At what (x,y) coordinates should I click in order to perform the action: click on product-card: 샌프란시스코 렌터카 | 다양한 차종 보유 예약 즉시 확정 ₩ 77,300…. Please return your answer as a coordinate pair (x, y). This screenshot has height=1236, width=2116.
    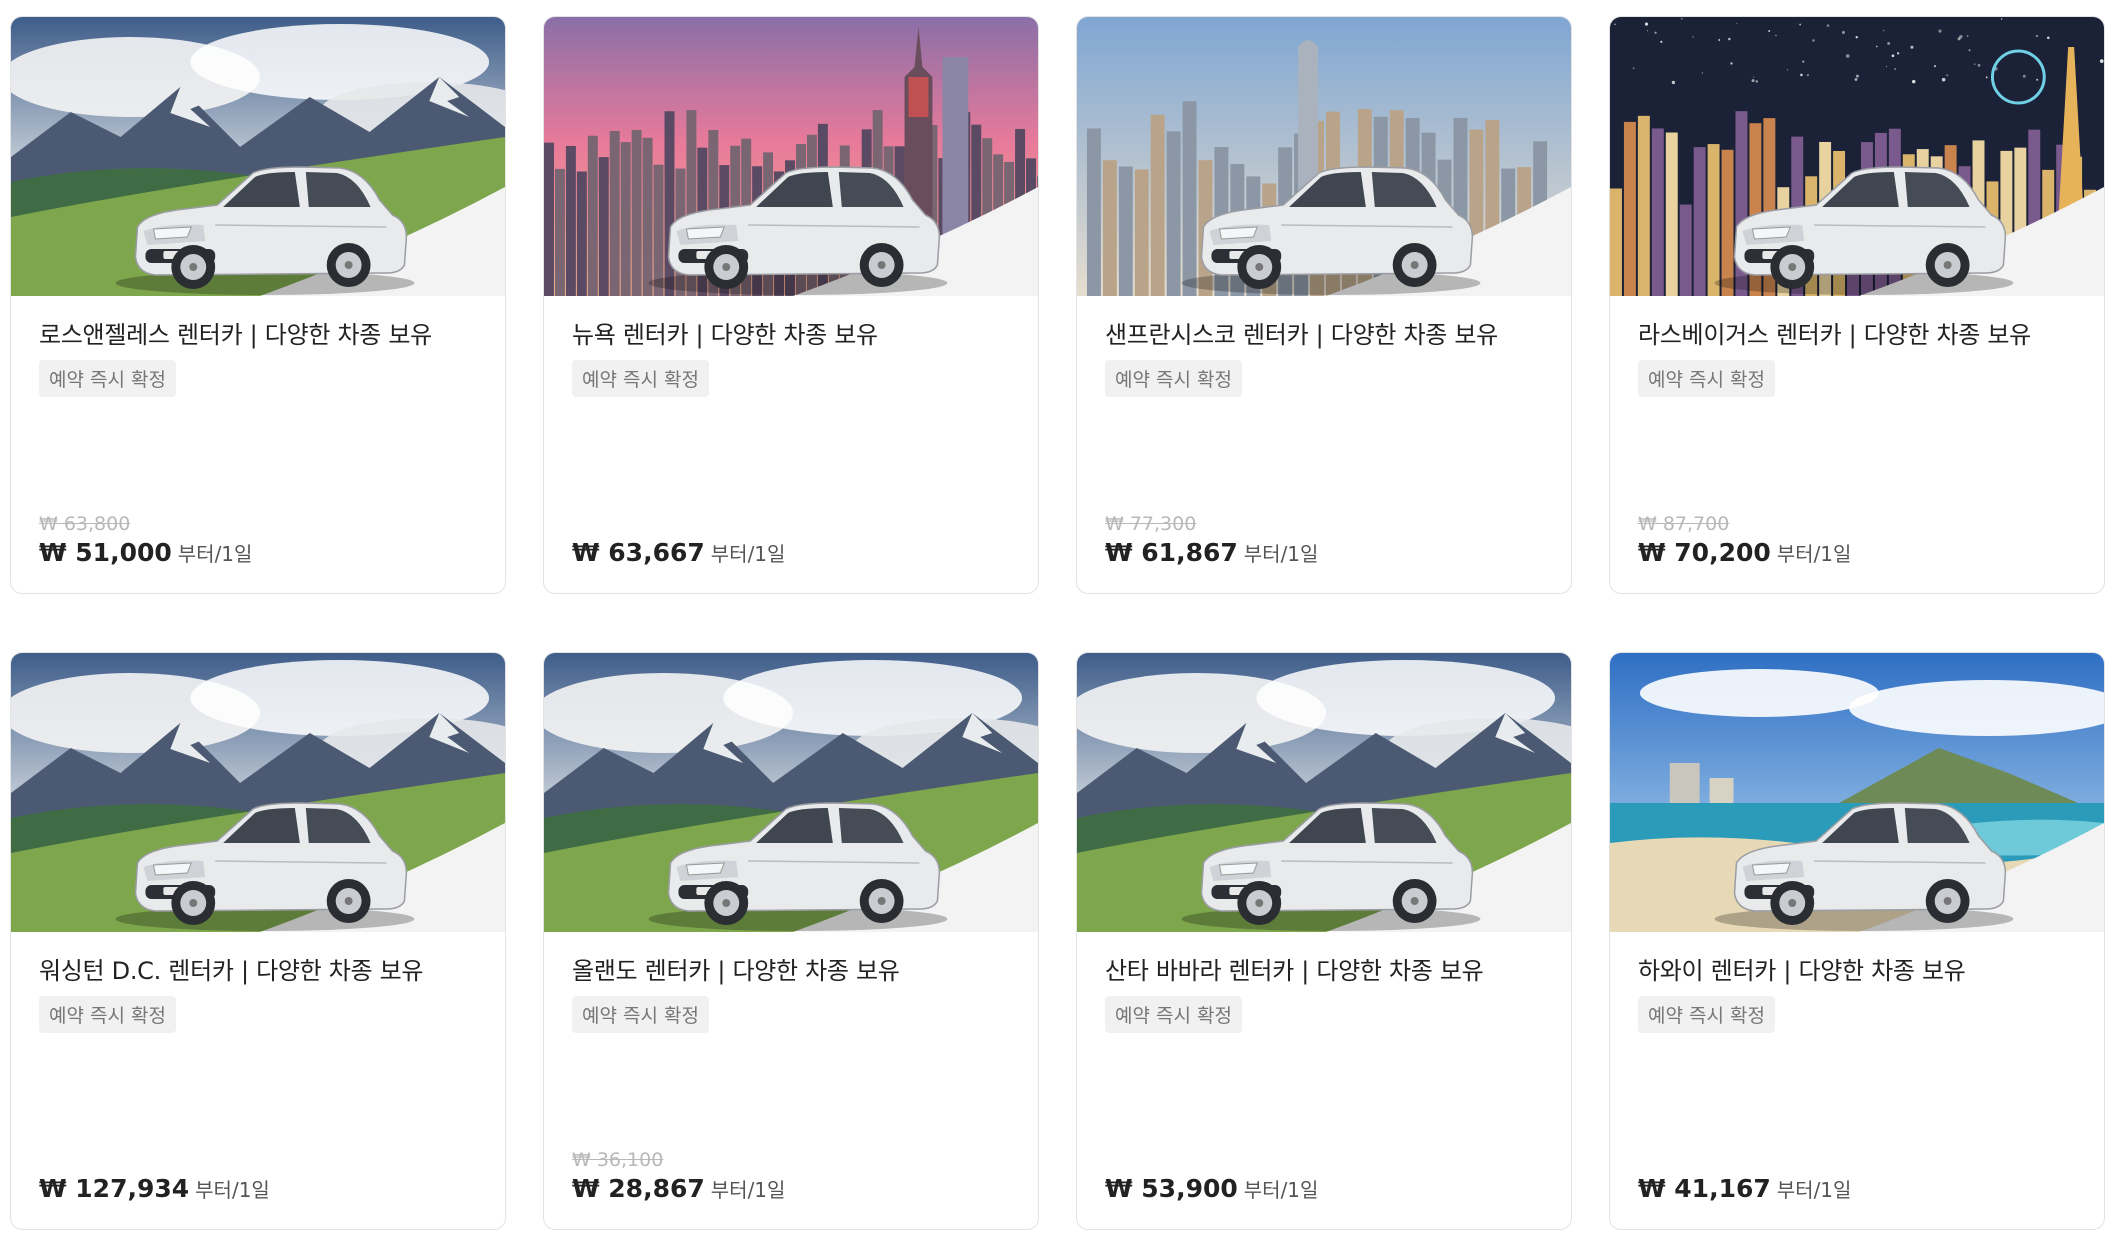
    Looking at the image, I should click on (1324, 305).